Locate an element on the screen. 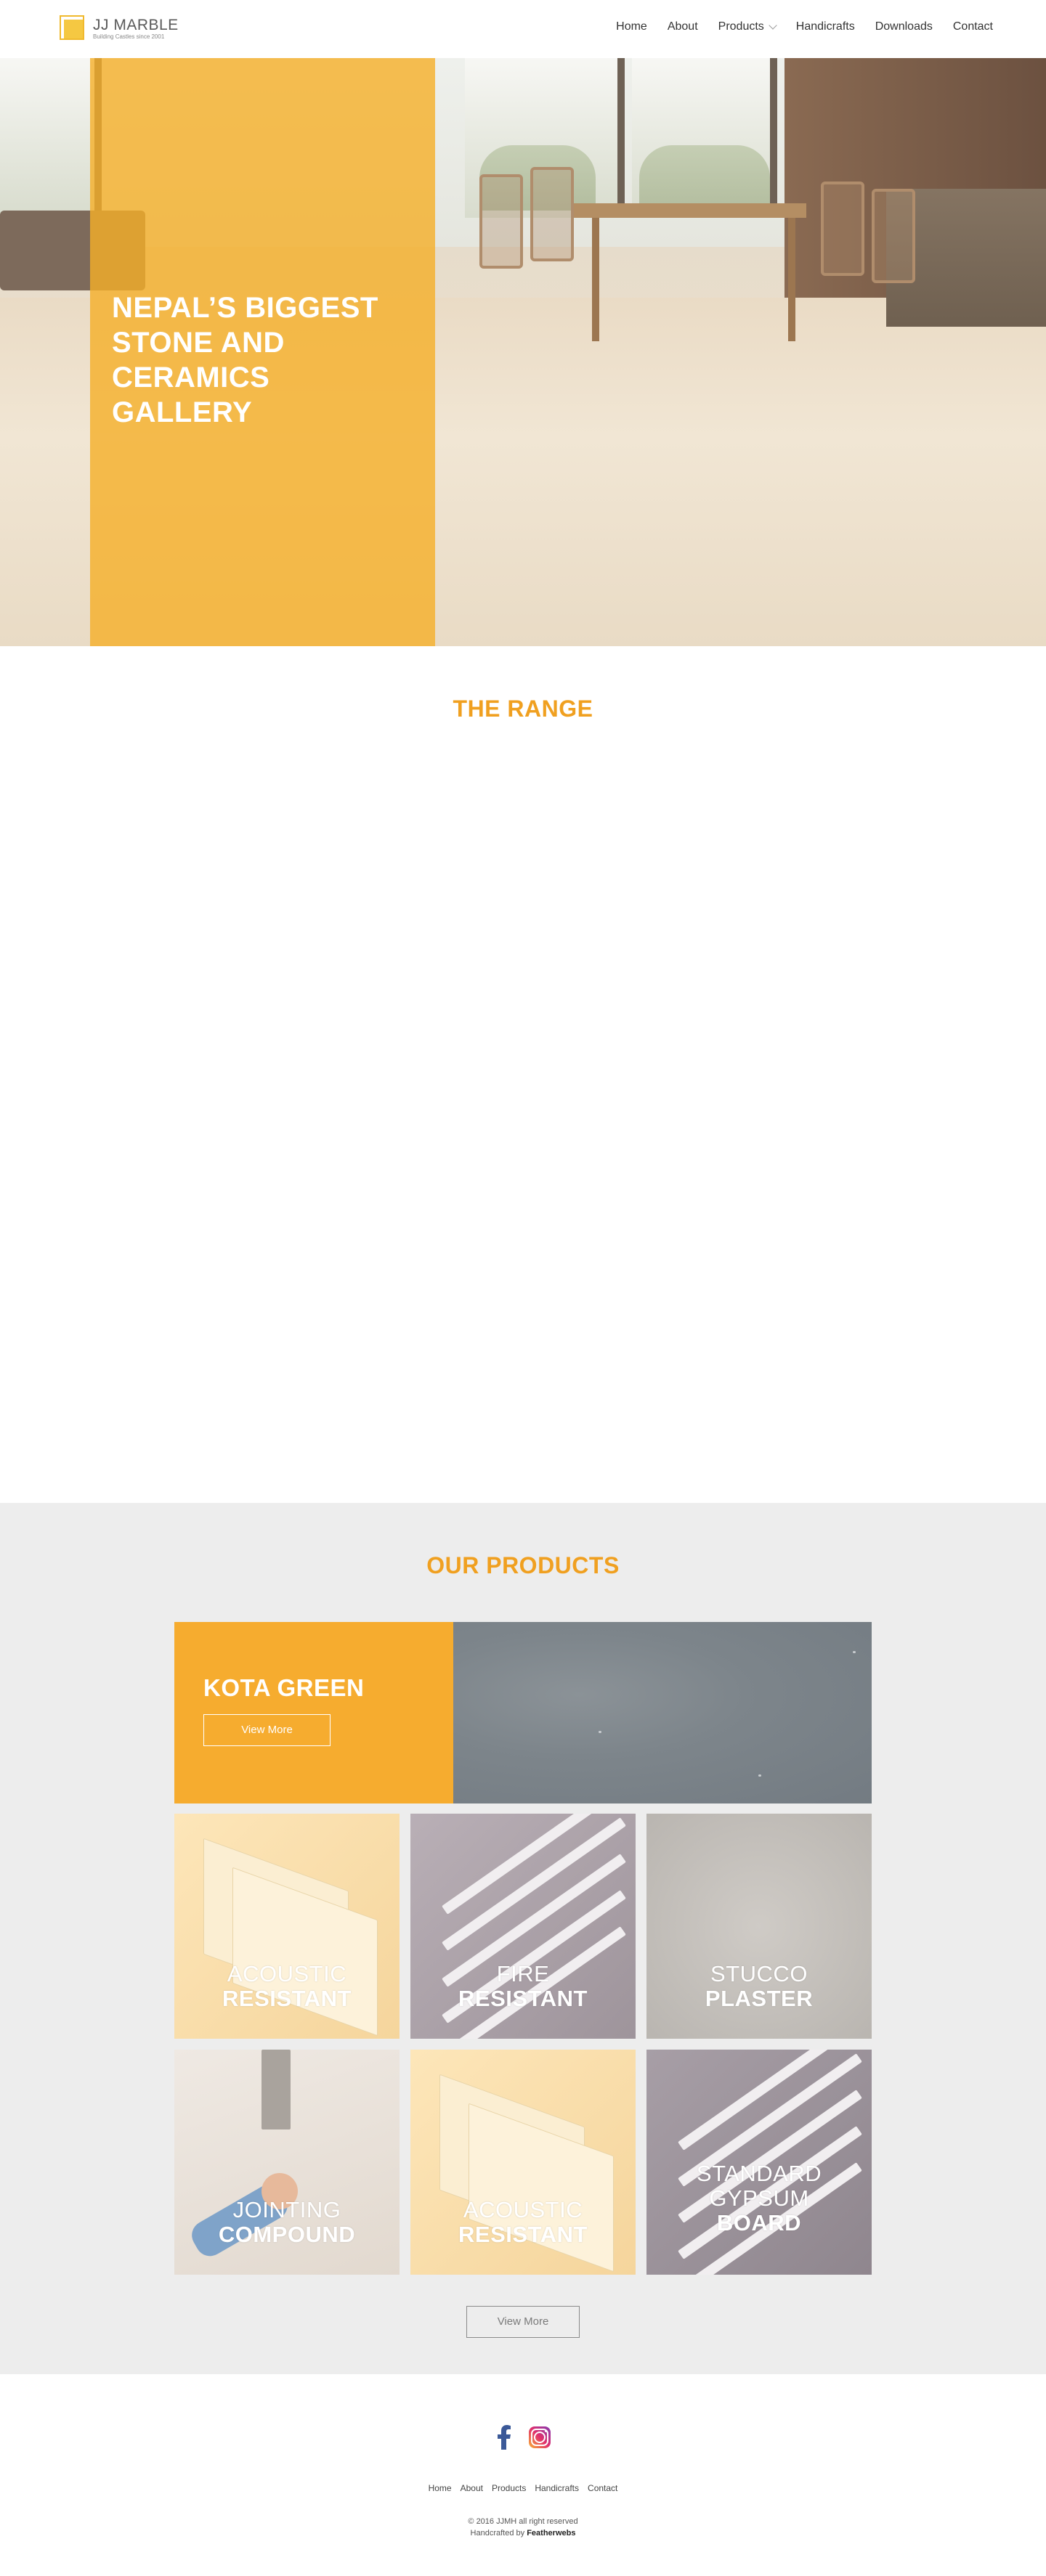  credit-prefix: Handcrafted by is located at coordinates (497, 2533).